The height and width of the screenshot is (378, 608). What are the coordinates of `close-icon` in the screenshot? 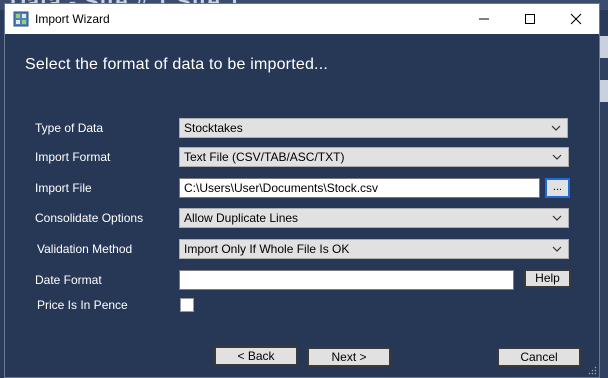 It's located at (576, 19).